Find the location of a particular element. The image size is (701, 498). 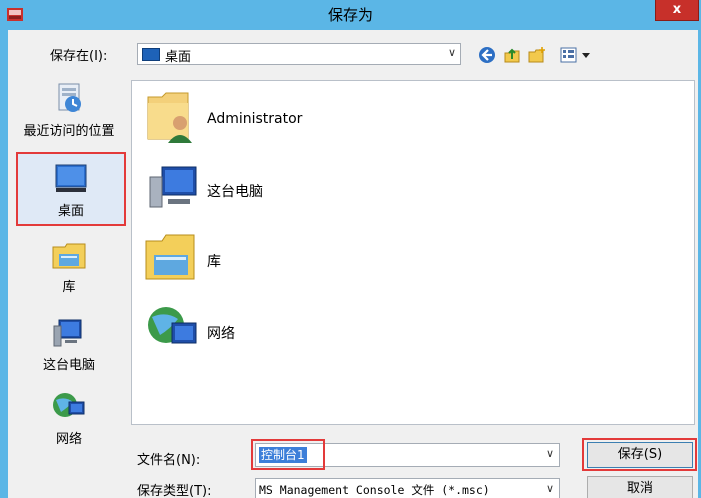

list-item: Administrator is located at coordinates (344, 119).